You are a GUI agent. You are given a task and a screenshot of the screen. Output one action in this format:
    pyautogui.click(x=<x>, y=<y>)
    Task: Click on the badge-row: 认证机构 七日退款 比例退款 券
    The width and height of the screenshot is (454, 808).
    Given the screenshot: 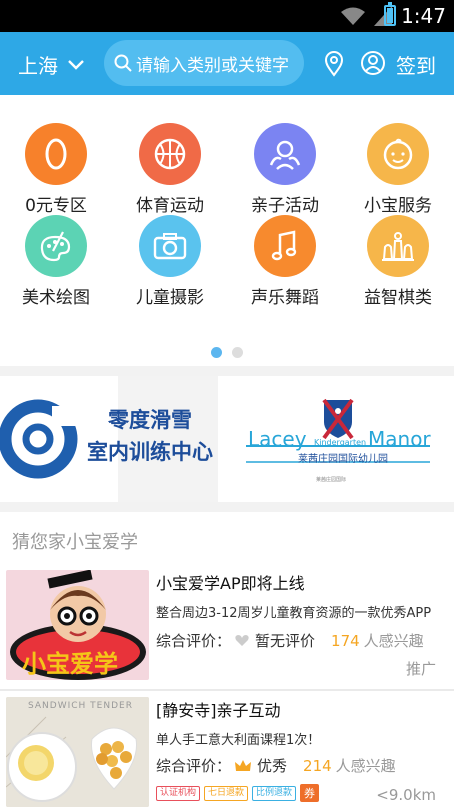 What is the action you would take?
    pyautogui.click(x=238, y=793)
    